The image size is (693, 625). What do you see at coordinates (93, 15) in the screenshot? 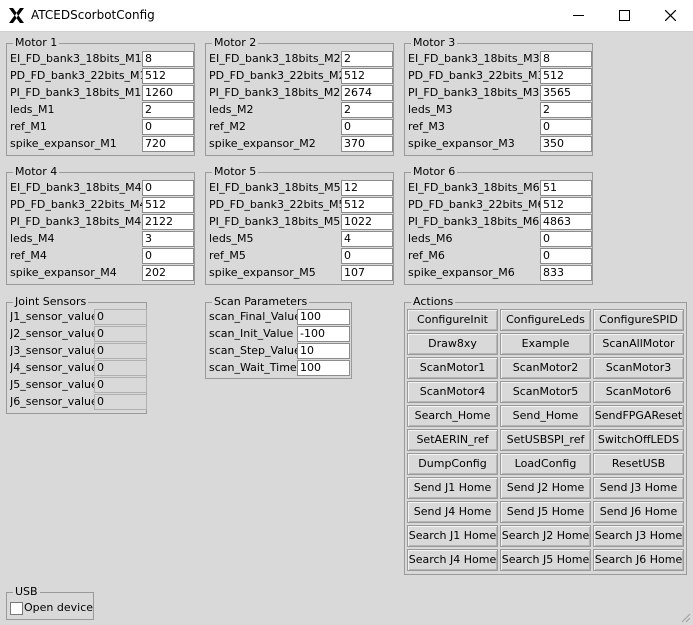
I see `window-title: ATCEDScorbotConfig` at bounding box center [93, 15].